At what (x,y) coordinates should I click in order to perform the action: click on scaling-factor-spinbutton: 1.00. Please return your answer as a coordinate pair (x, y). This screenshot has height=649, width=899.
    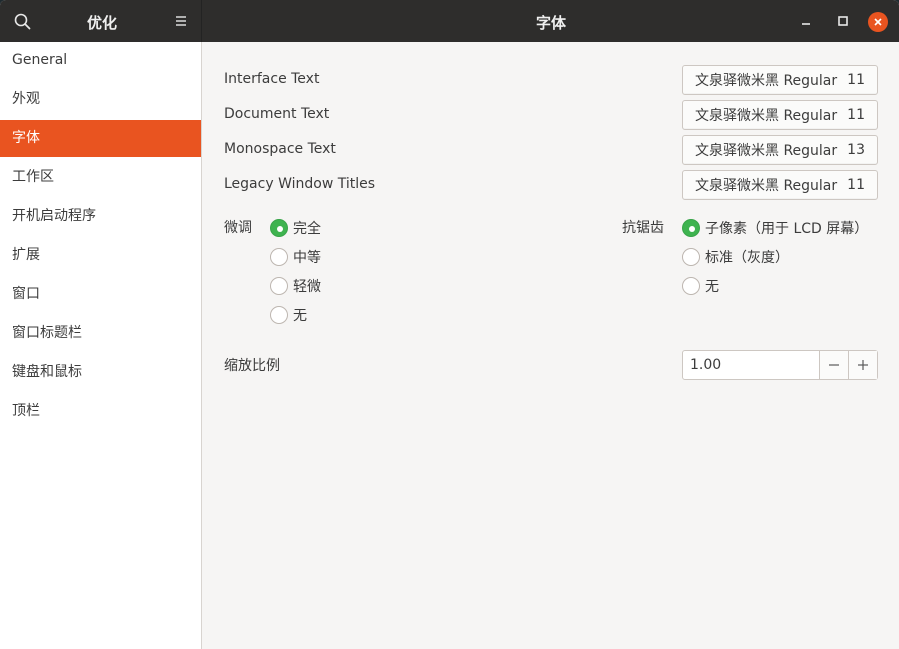
    Looking at the image, I should click on (780, 365).